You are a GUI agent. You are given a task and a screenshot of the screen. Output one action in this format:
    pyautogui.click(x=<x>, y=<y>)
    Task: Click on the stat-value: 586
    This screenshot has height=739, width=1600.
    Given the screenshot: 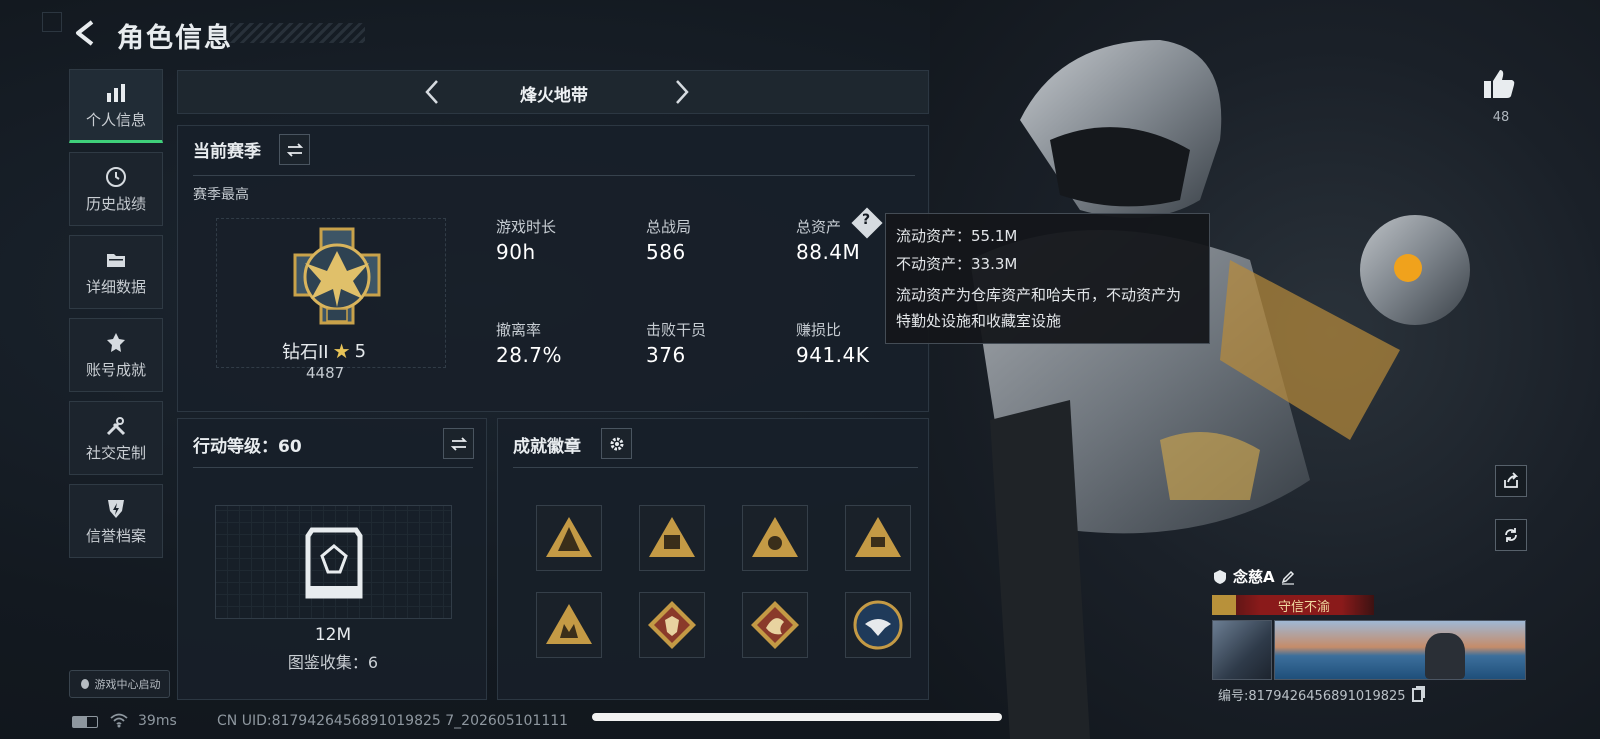 What is the action you would take?
    pyautogui.click(x=666, y=252)
    